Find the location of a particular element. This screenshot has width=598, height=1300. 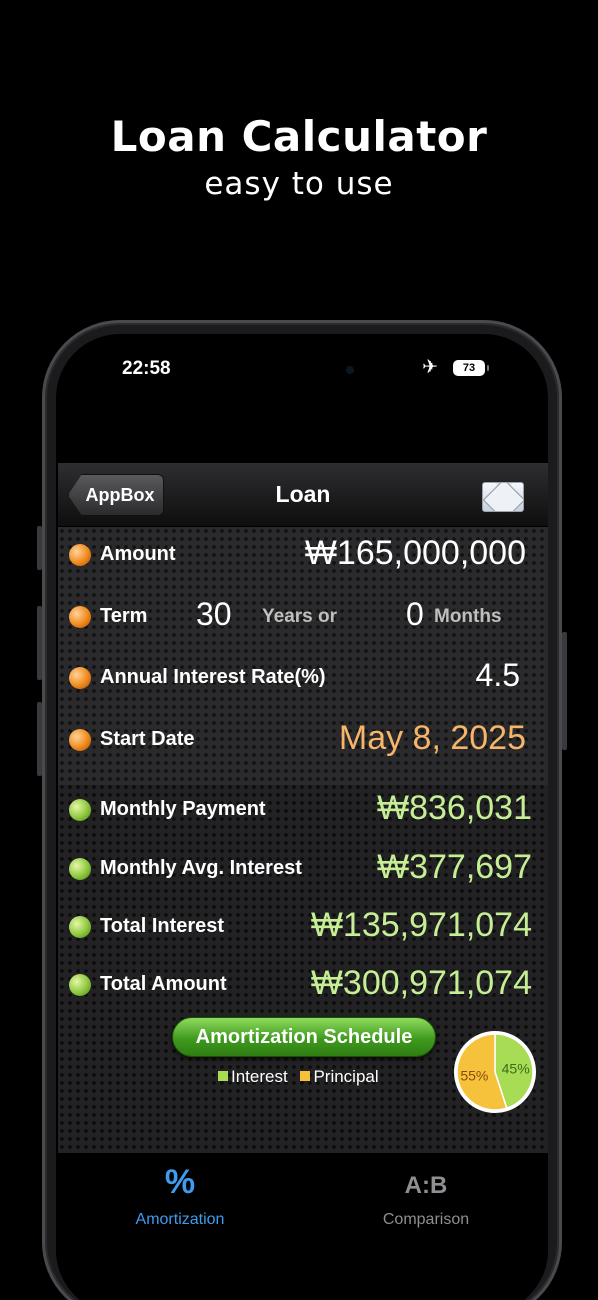

tab-label: Amortization is located at coordinates (180, 1219).